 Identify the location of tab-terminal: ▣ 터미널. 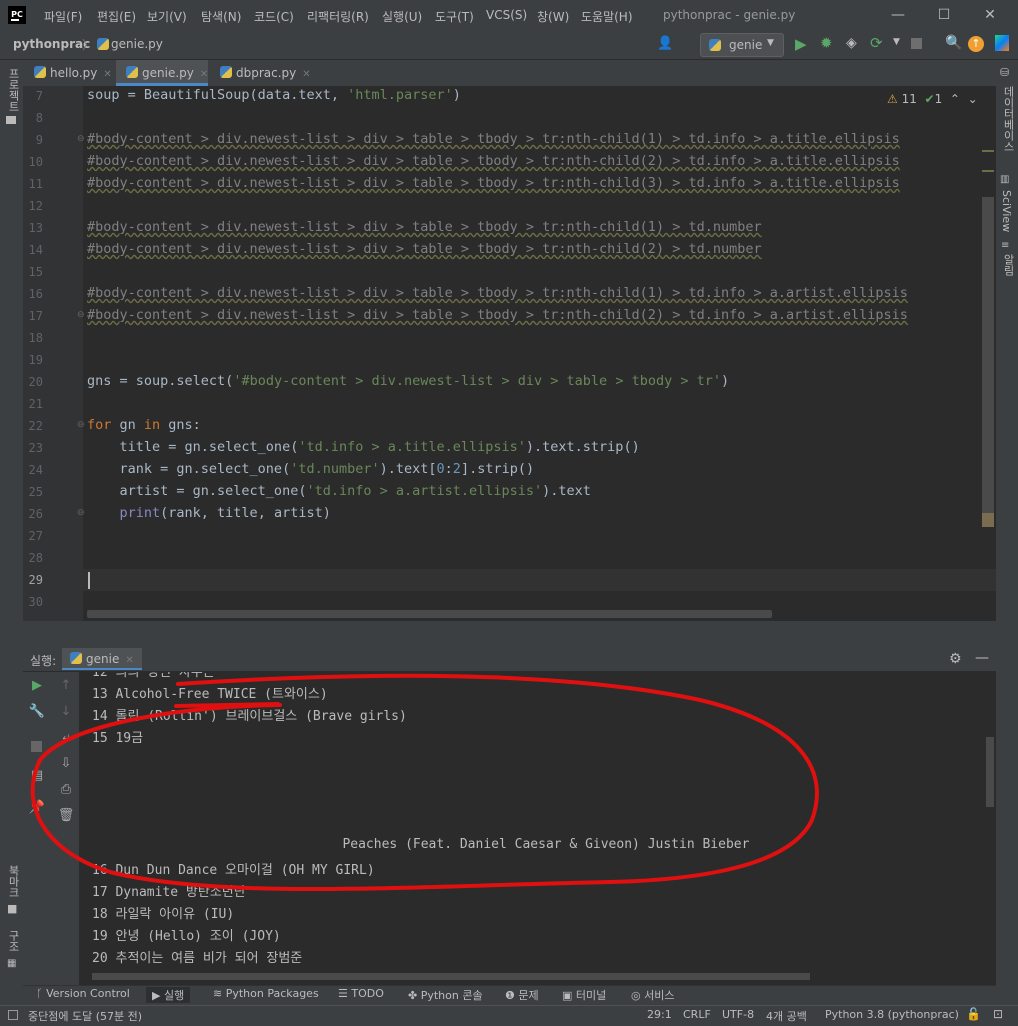
(584, 995).